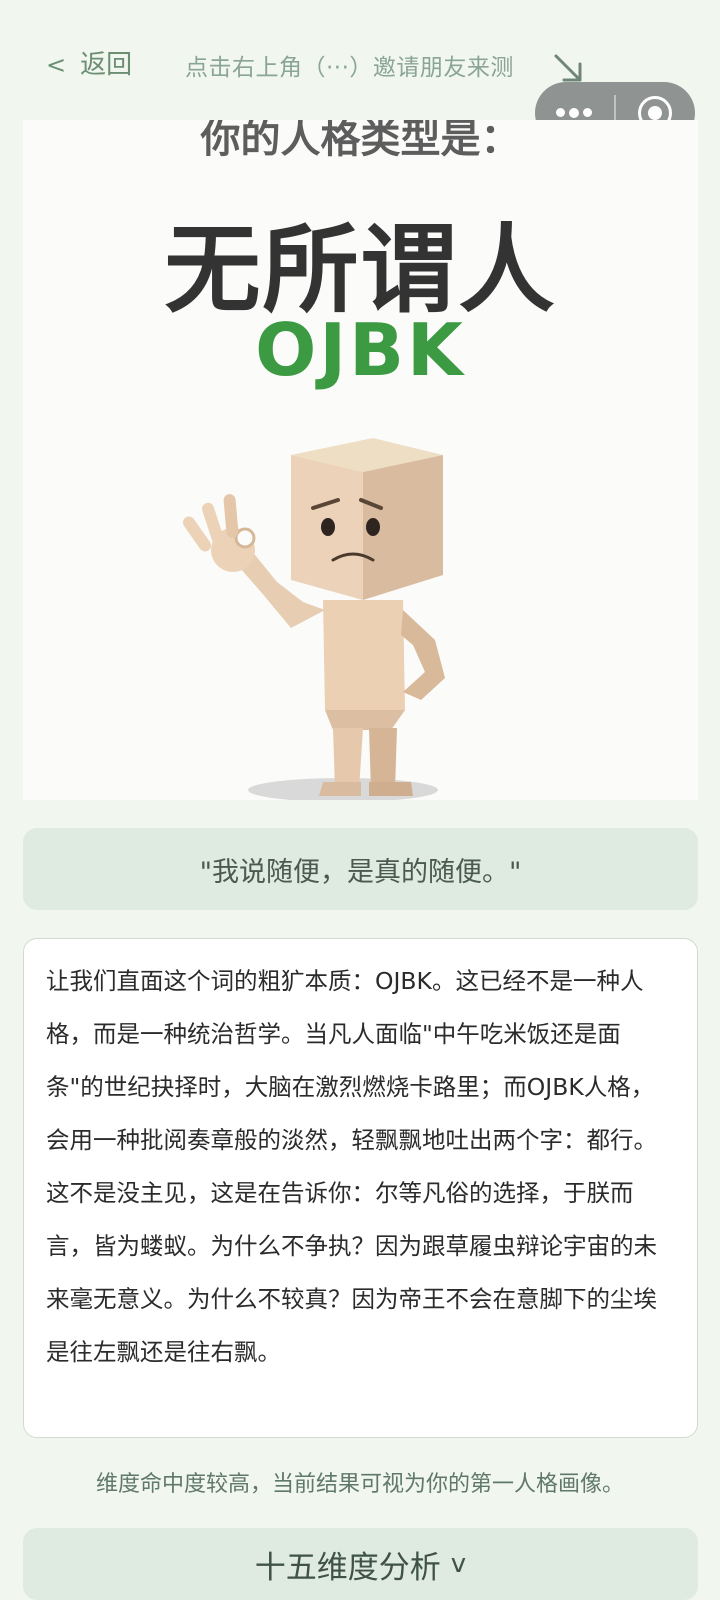  What do you see at coordinates (106, 65) in the screenshot?
I see `back-label: 返回` at bounding box center [106, 65].